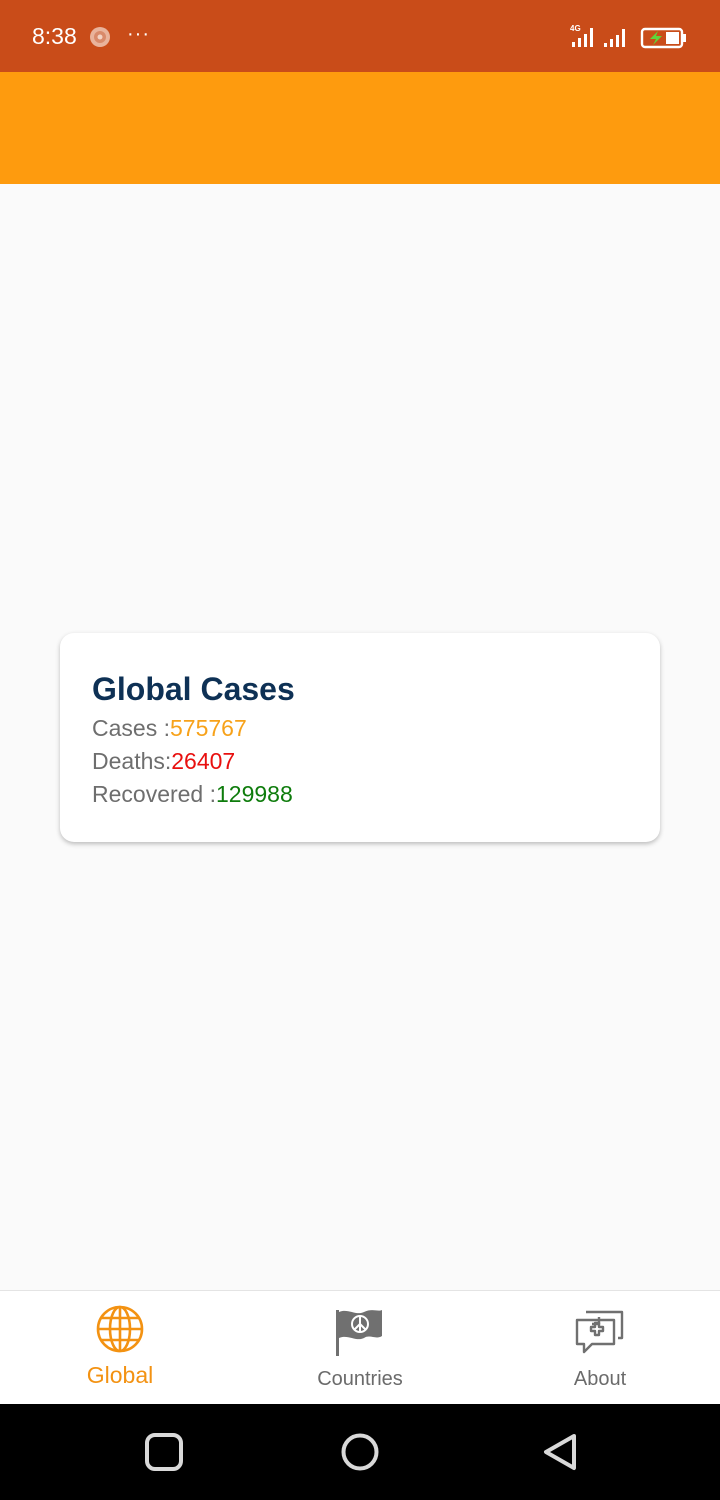 The image size is (720, 1500). What do you see at coordinates (360, 36) in the screenshot?
I see `status-bar: 8:38 ··· 4G` at bounding box center [360, 36].